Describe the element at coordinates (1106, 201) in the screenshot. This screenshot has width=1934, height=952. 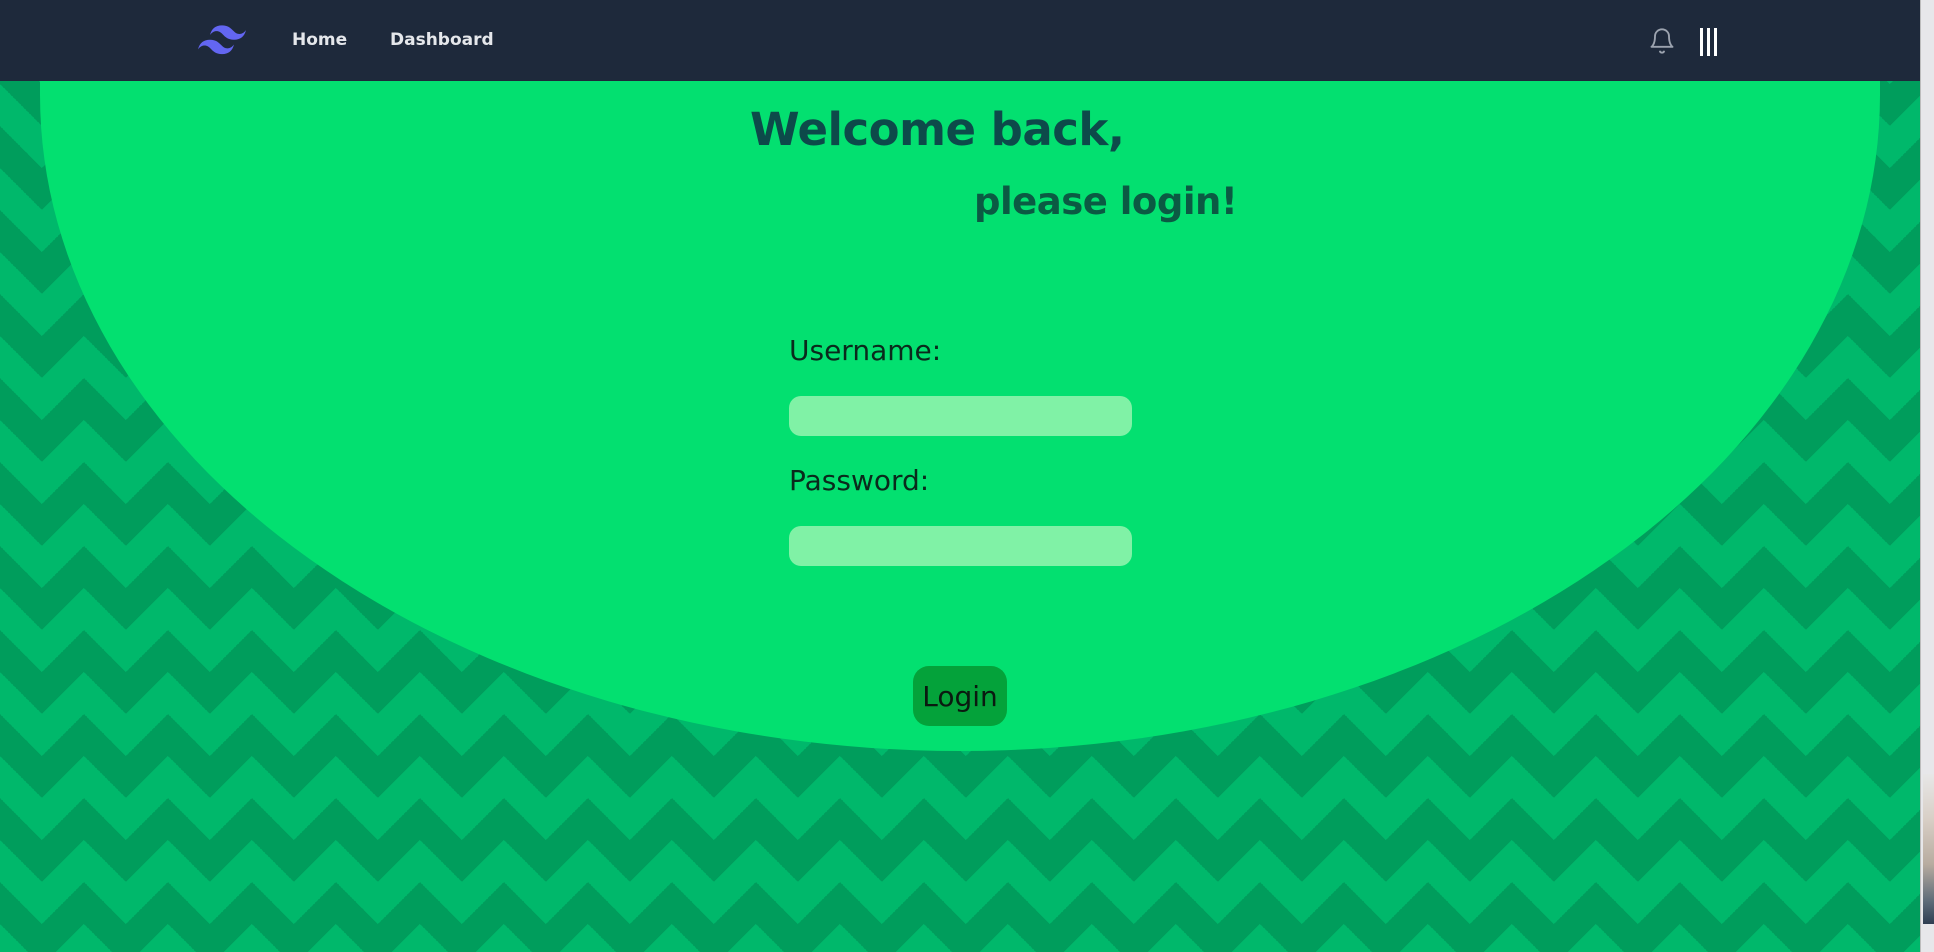
I see `login-subheading: please login!` at that location.